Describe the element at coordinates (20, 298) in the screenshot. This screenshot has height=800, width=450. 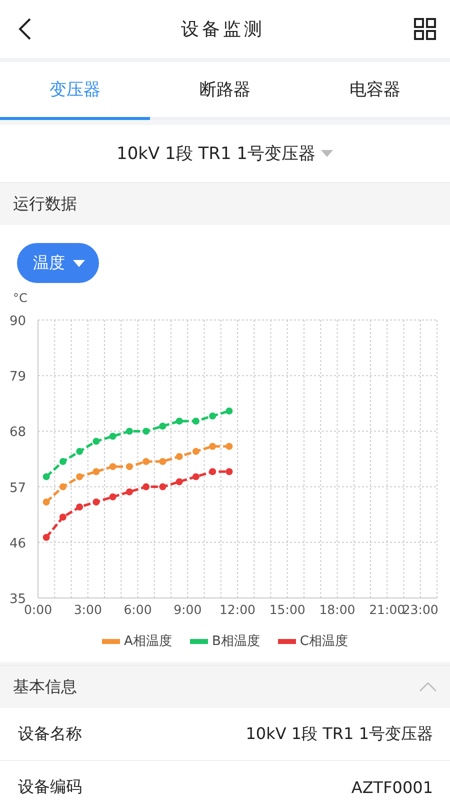
I see `unit-label: °C` at that location.